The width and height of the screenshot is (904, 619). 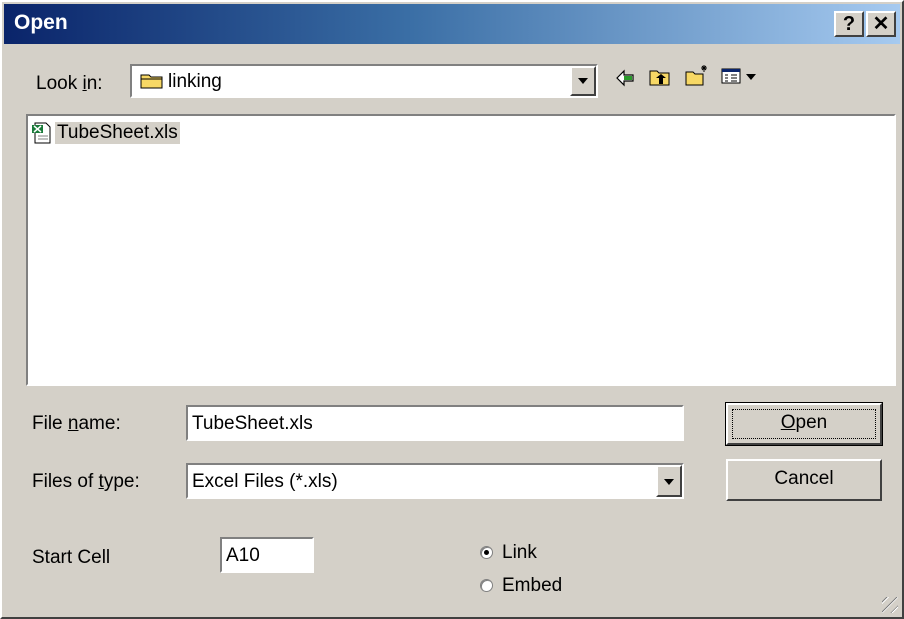 I want to click on excel-file-icon, so click(x=41, y=133).